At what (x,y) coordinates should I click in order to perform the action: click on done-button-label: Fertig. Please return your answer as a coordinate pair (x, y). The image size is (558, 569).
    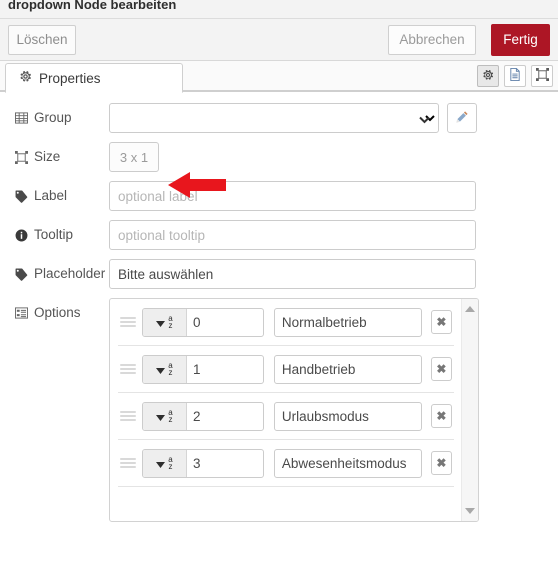
    Looking at the image, I should click on (520, 40).